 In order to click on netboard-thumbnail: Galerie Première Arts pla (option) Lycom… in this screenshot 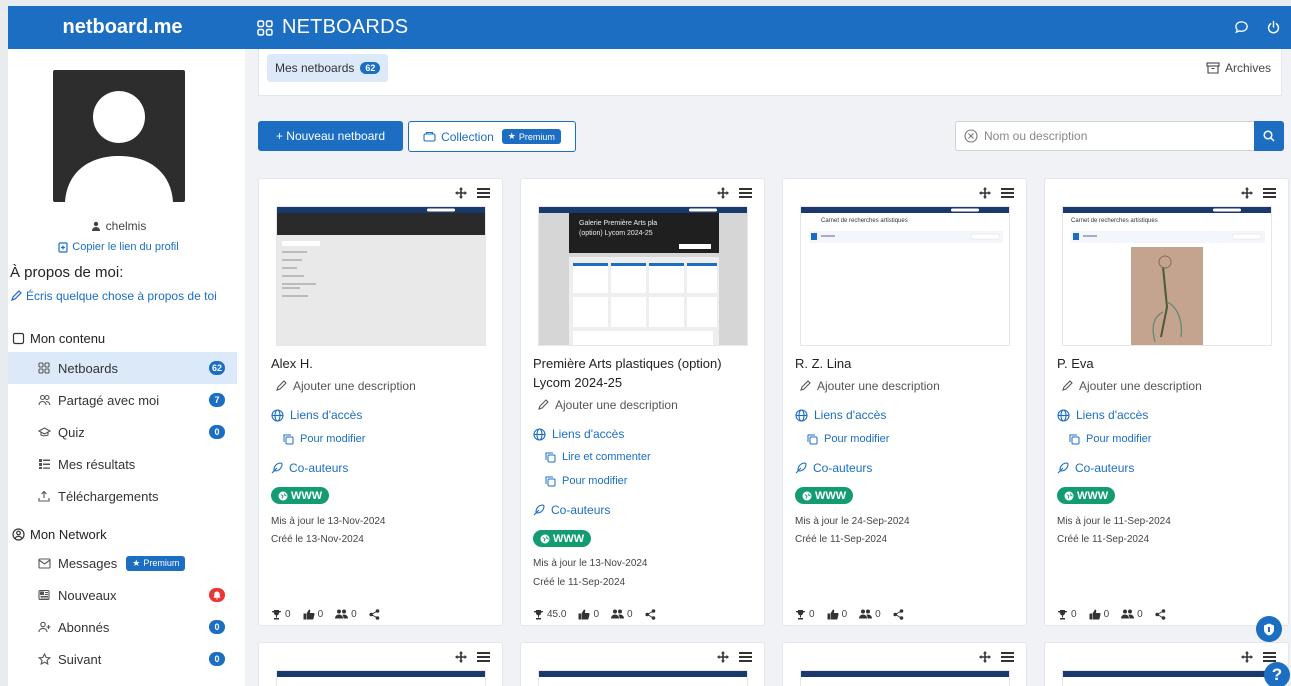, I will do `click(643, 276)`.